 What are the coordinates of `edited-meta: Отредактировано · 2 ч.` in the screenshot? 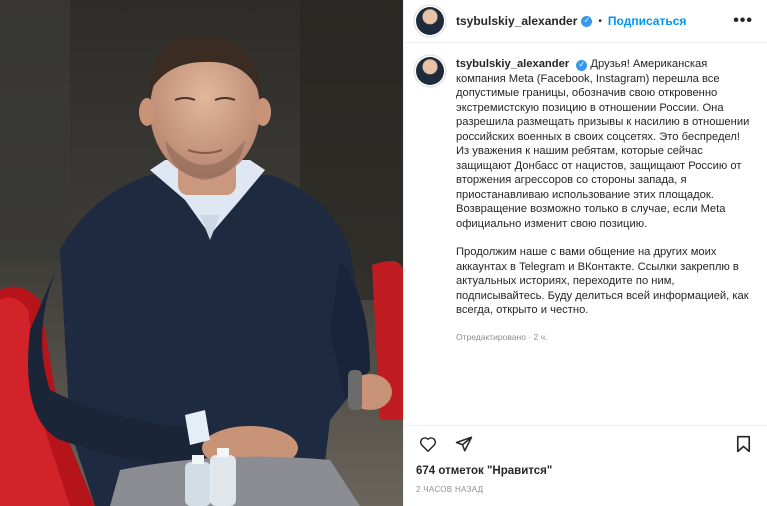 It's located at (502, 336).